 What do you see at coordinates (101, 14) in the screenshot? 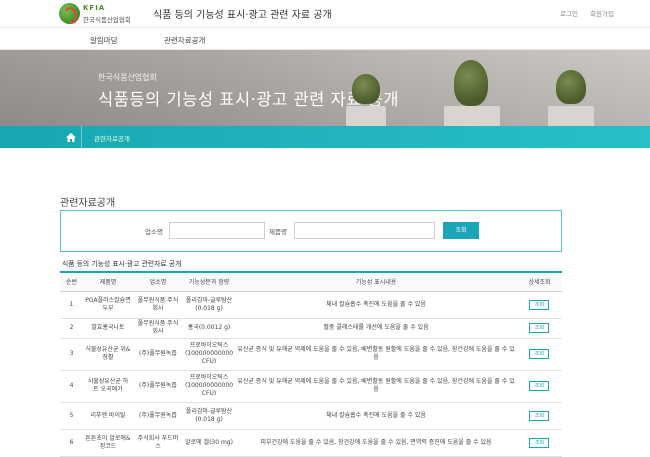
I see `site-logo: KFIA 한국식품산업협회` at bounding box center [101, 14].